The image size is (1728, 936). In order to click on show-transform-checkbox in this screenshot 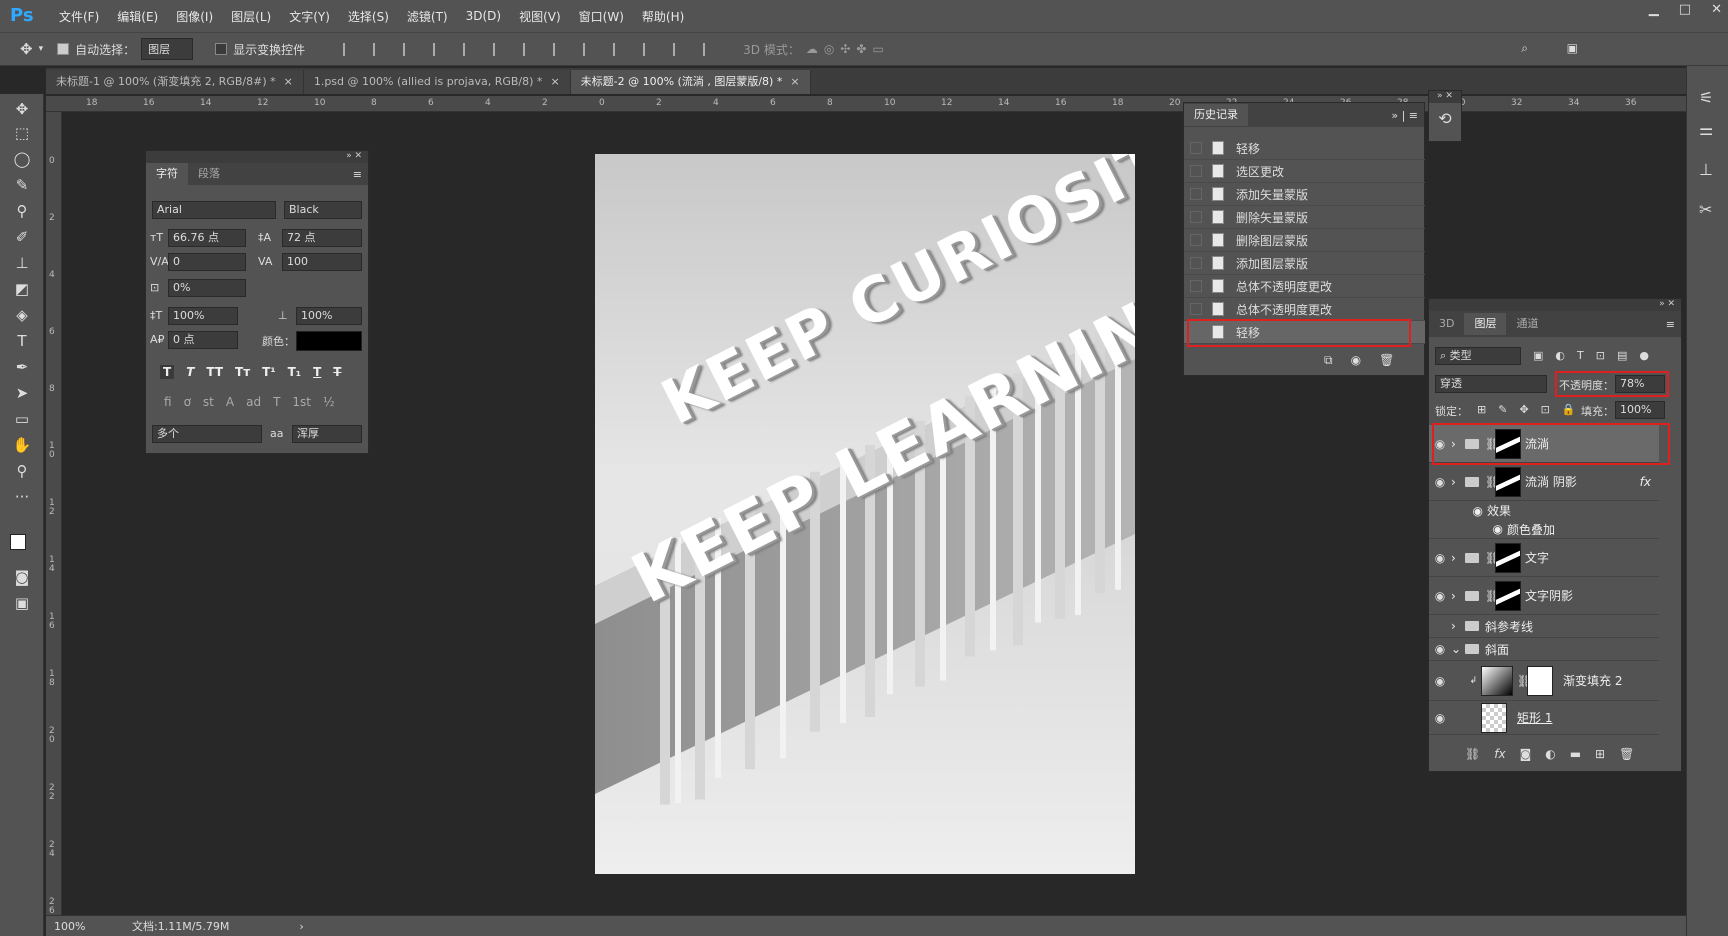, I will do `click(221, 49)`.